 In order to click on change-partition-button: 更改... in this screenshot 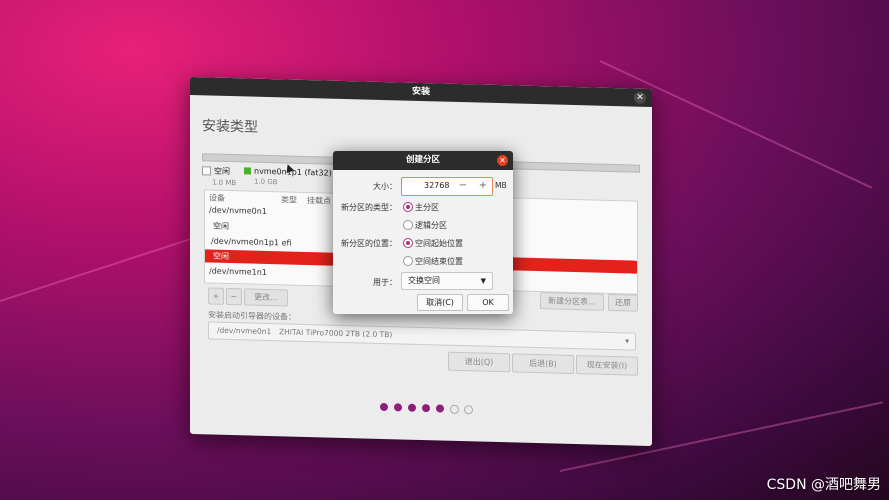, I will do `click(266, 297)`.